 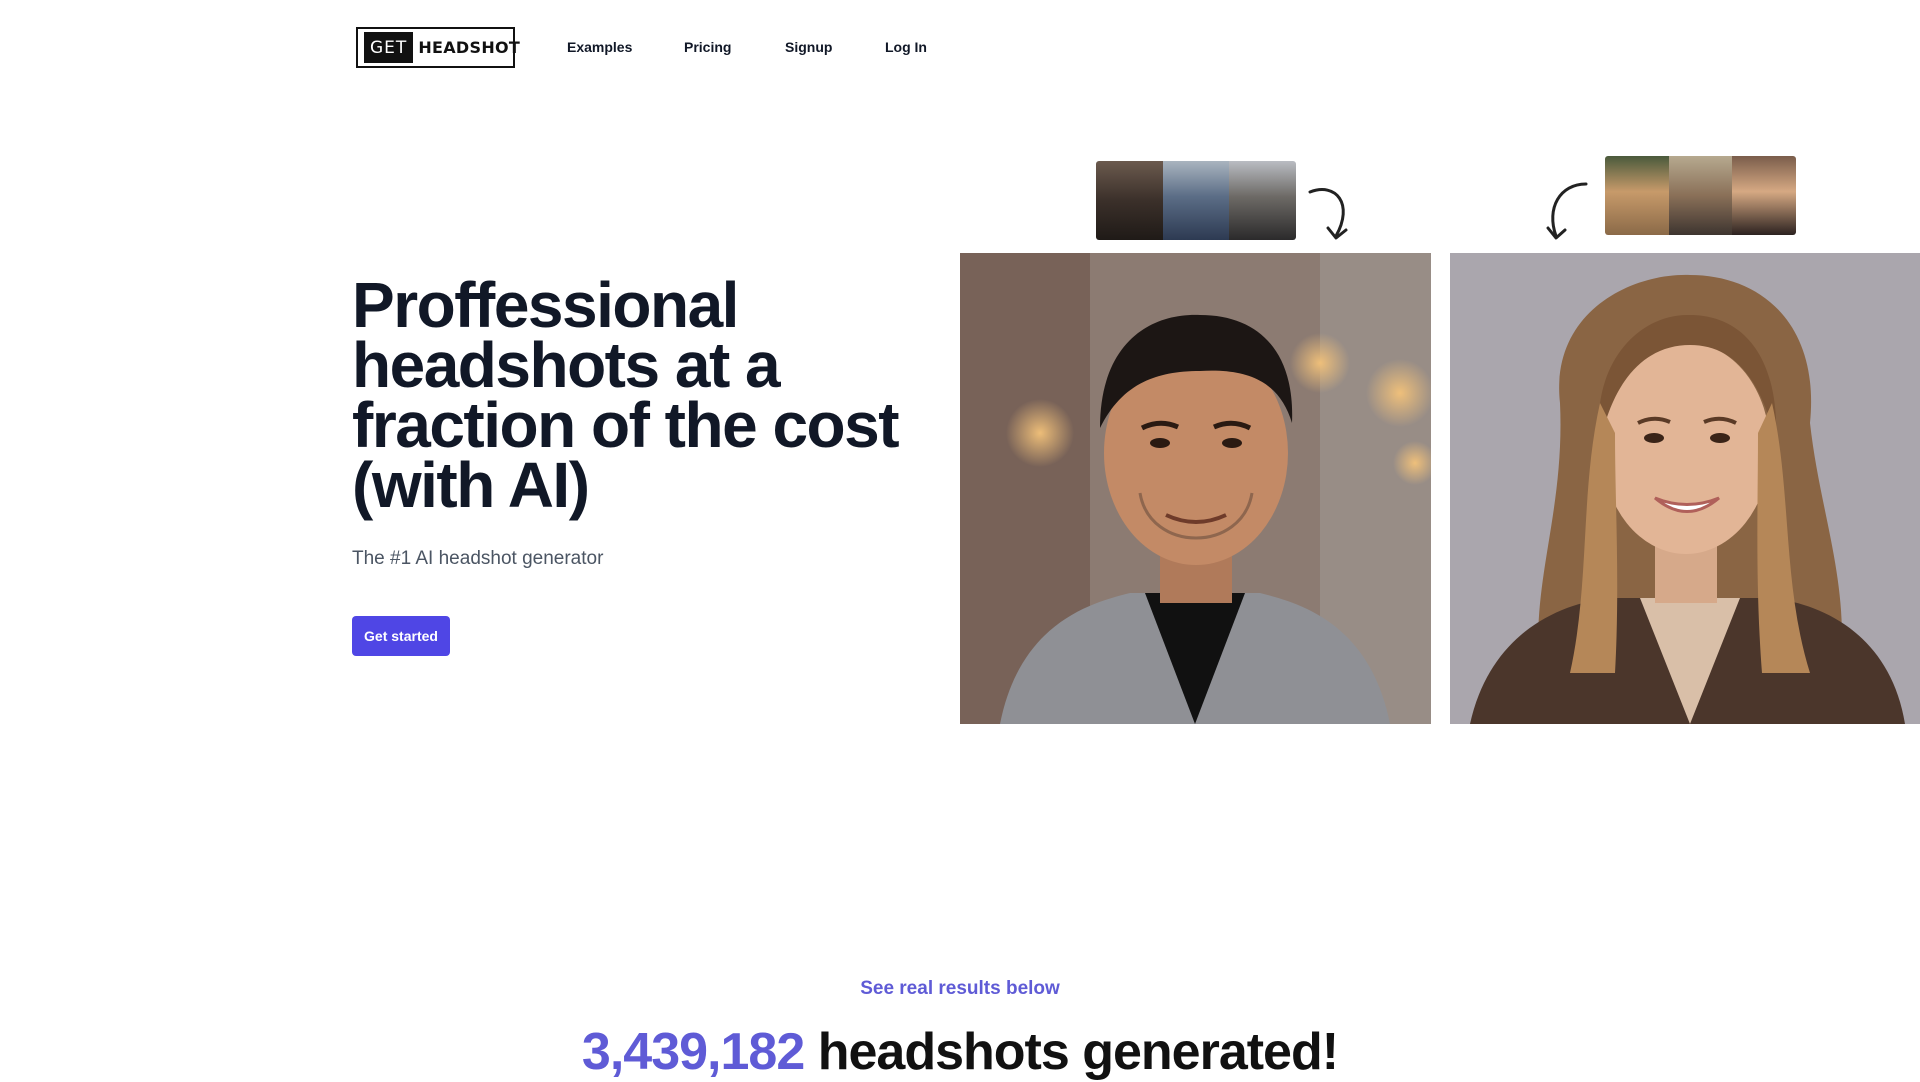 I want to click on input-selfies-woman, so click(x=1700, y=195).